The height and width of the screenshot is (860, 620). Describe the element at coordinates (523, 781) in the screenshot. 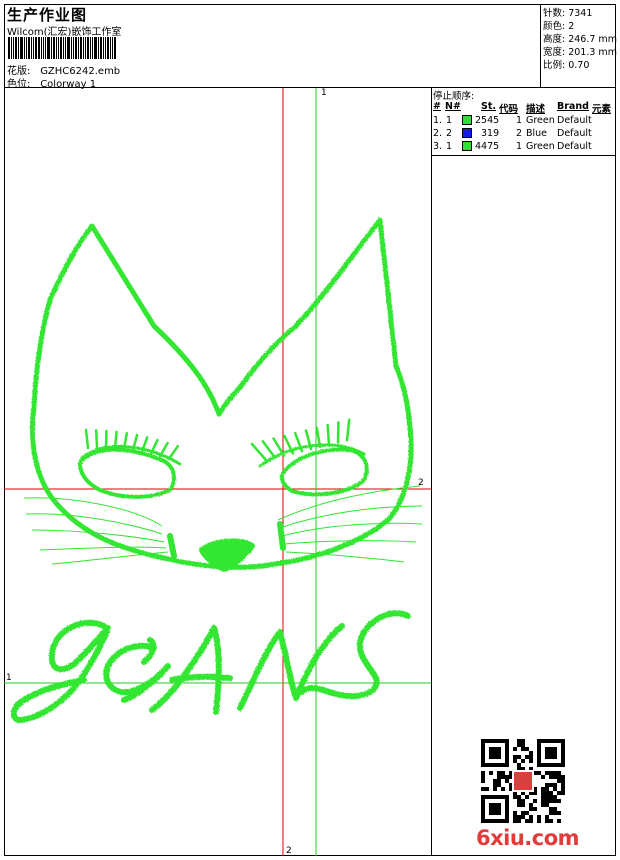

I see `qr-code` at that location.